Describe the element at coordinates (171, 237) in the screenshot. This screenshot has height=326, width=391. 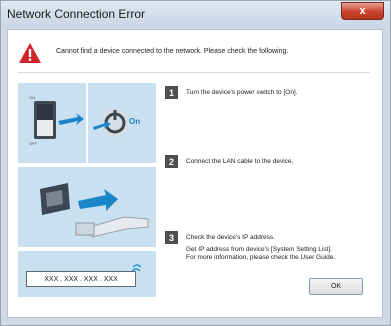
I see `step-3-number: 3` at that location.